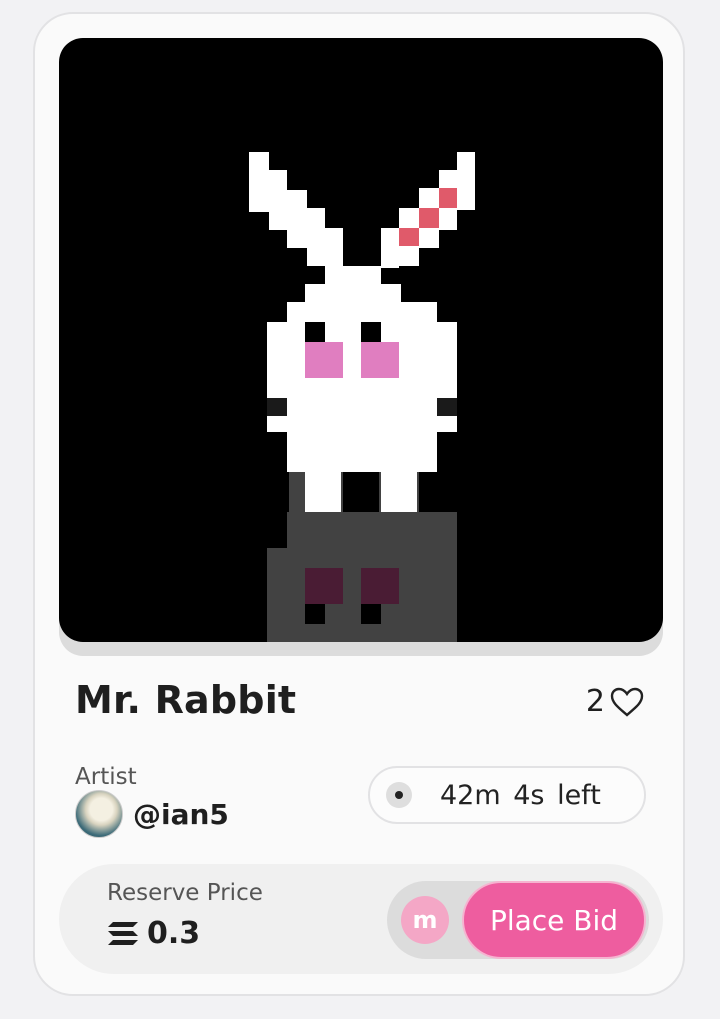 The height and width of the screenshot is (1019, 720). What do you see at coordinates (181, 814) in the screenshot?
I see `artist-handle: @ian5` at bounding box center [181, 814].